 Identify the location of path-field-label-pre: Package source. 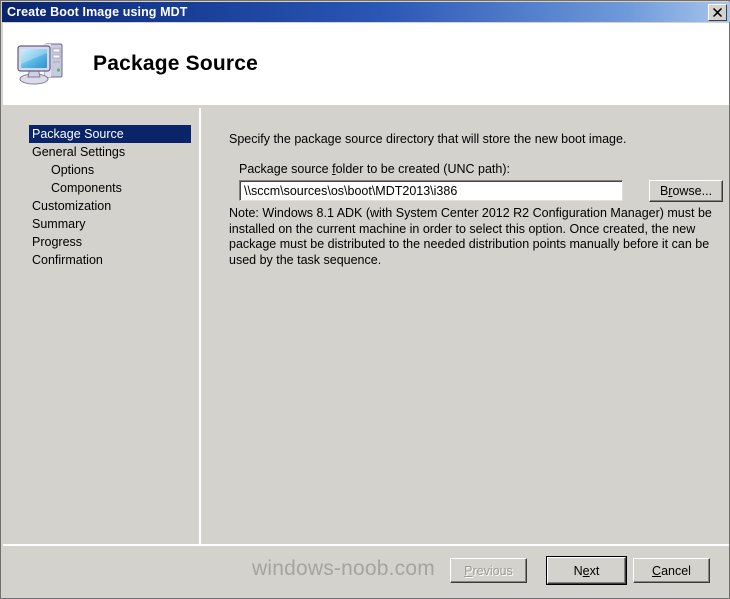
(286, 169).